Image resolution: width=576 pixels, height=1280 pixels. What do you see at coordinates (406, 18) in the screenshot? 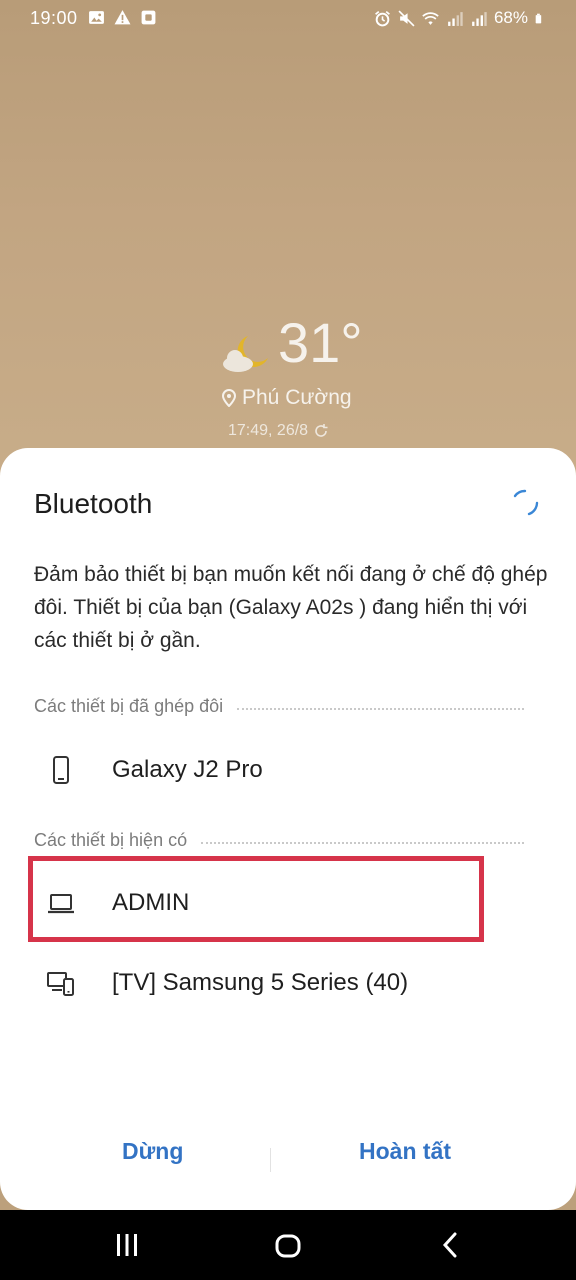
I see `mute-icon` at bounding box center [406, 18].